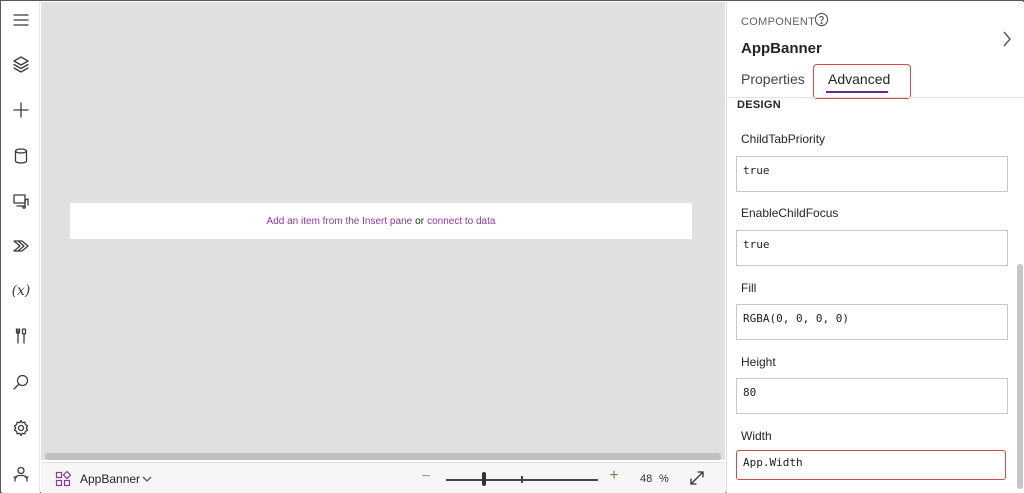 The width and height of the screenshot is (1024, 493). Describe the element at coordinates (21, 64) in the screenshot. I see `tree-view-icon` at that location.